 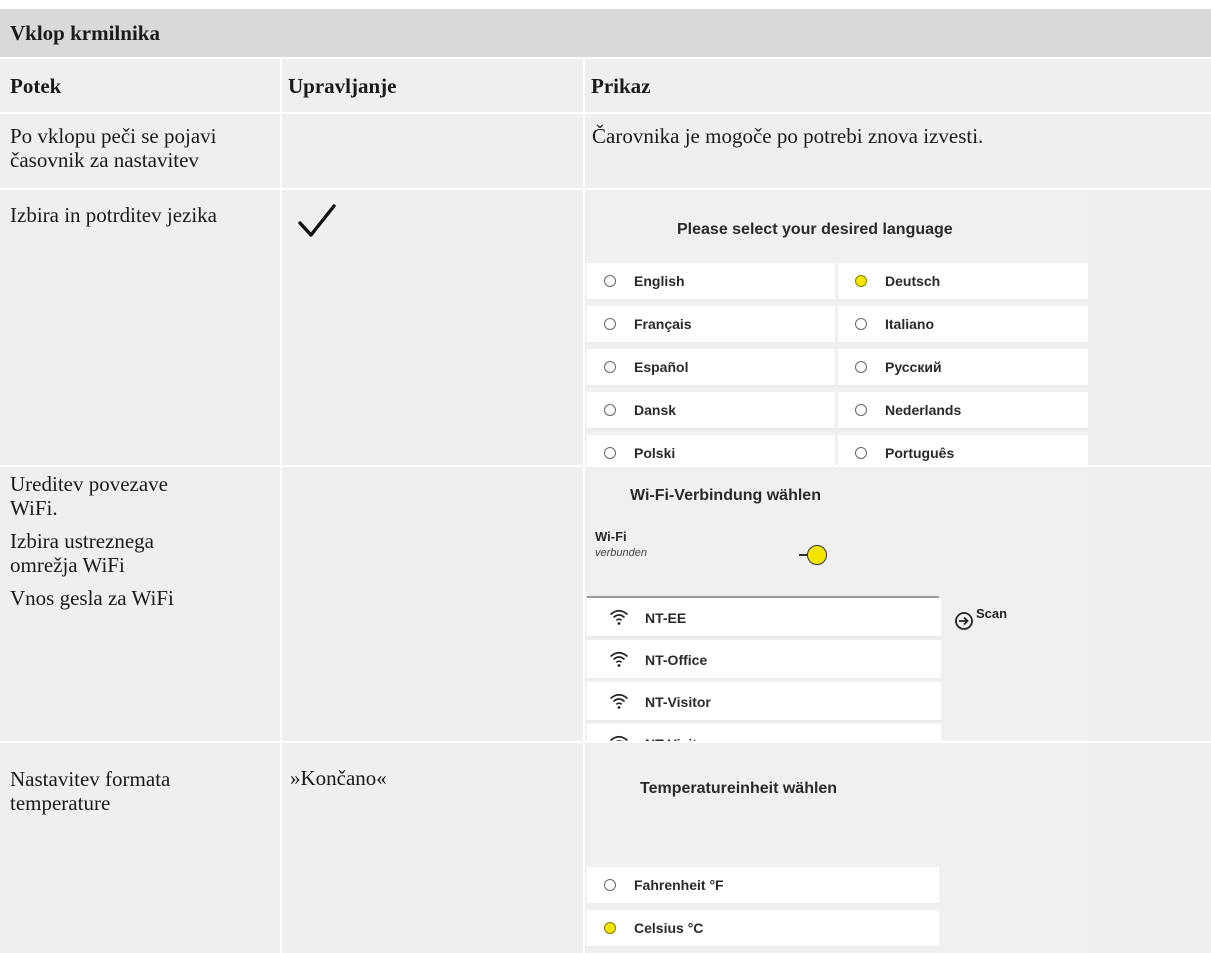 What do you see at coordinates (621, 86) in the screenshot?
I see `column-header-prikaz: Prikaz` at bounding box center [621, 86].